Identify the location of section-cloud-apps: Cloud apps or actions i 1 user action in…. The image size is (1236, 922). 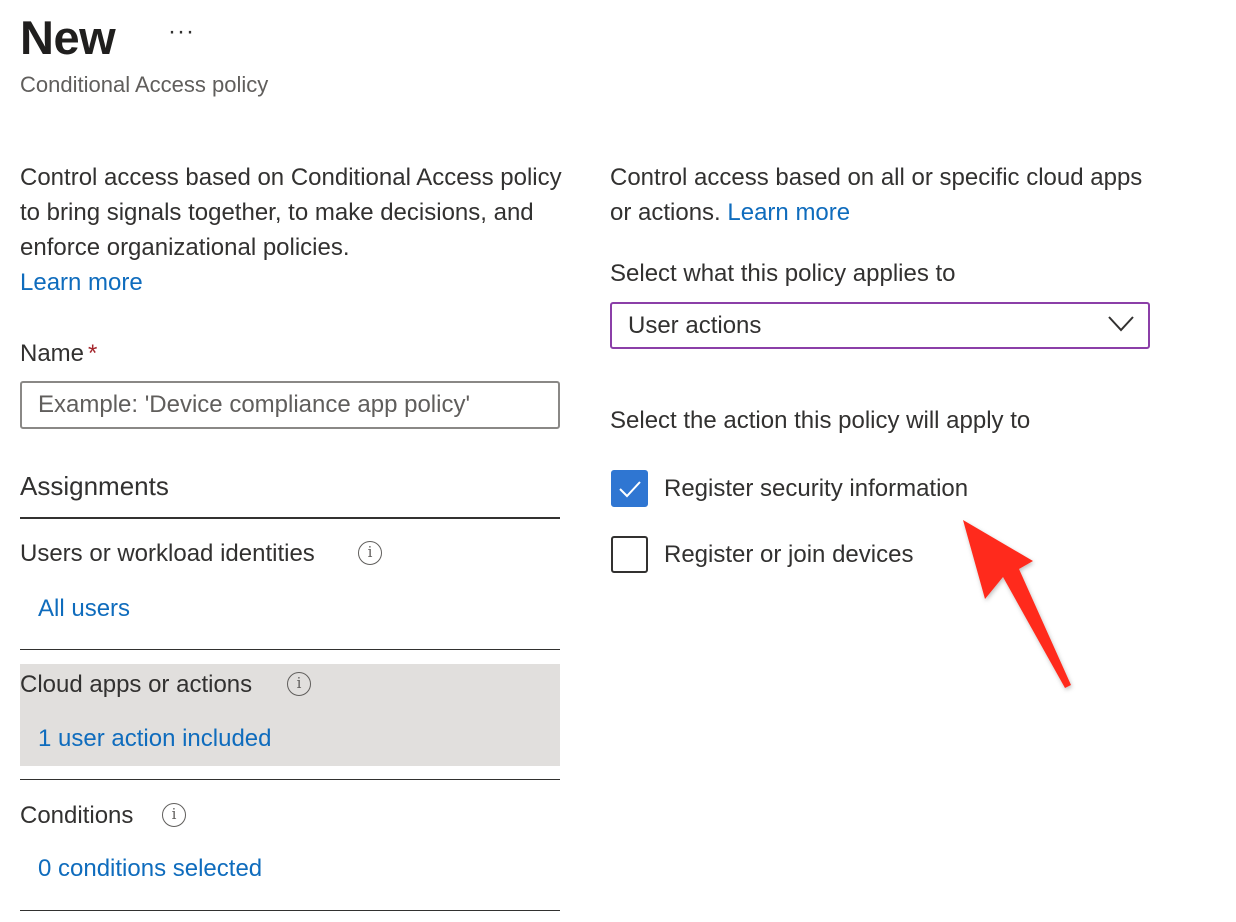
(290, 715).